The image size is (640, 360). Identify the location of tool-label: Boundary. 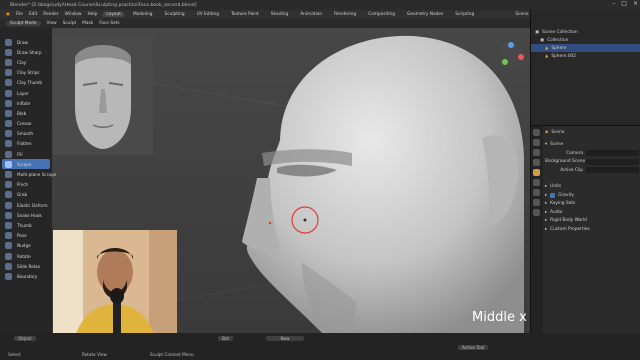
(27, 276).